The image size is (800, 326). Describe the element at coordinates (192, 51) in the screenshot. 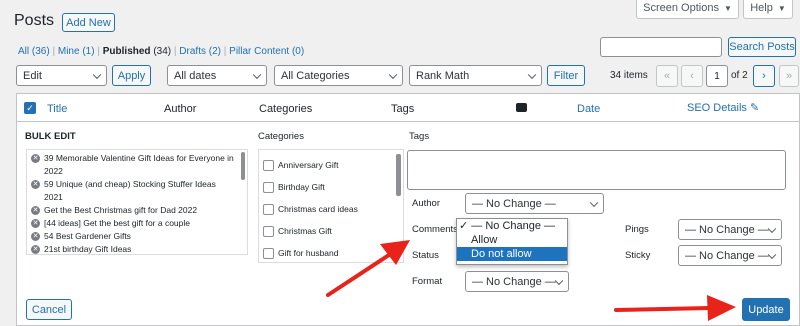

I see `filter-drafts-label: Drafts` at that location.